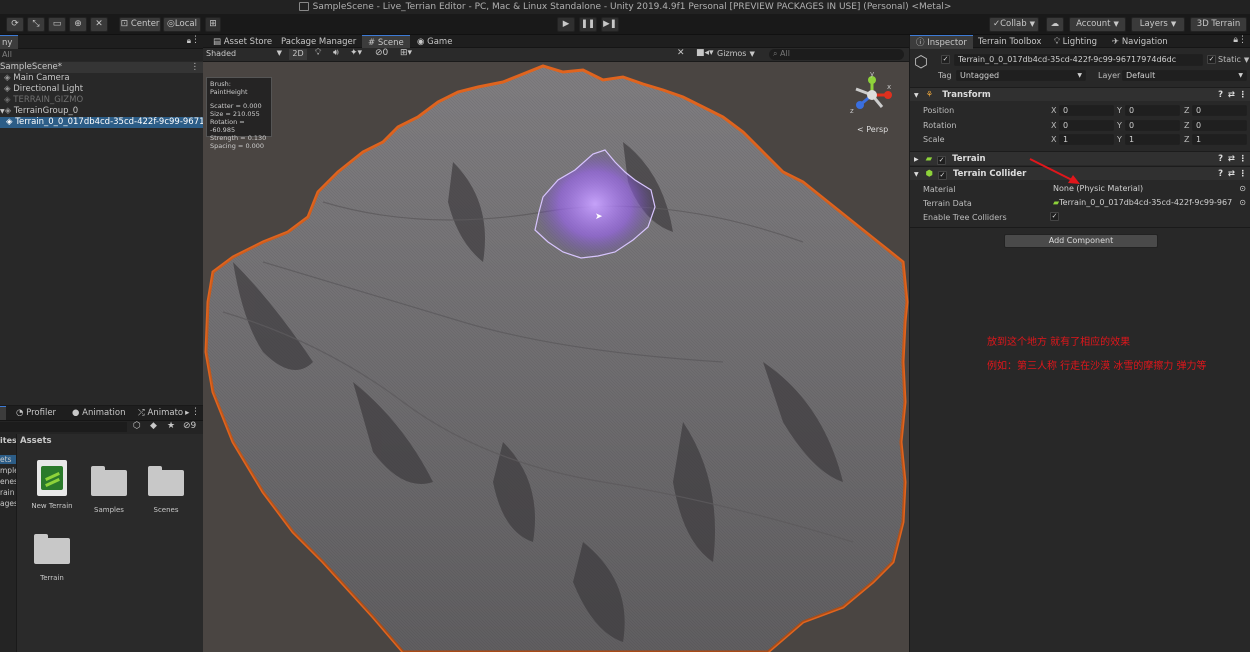  Describe the element at coordinates (15, 24) in the screenshot. I see `rotate-tool-icon: ⟳` at that location.